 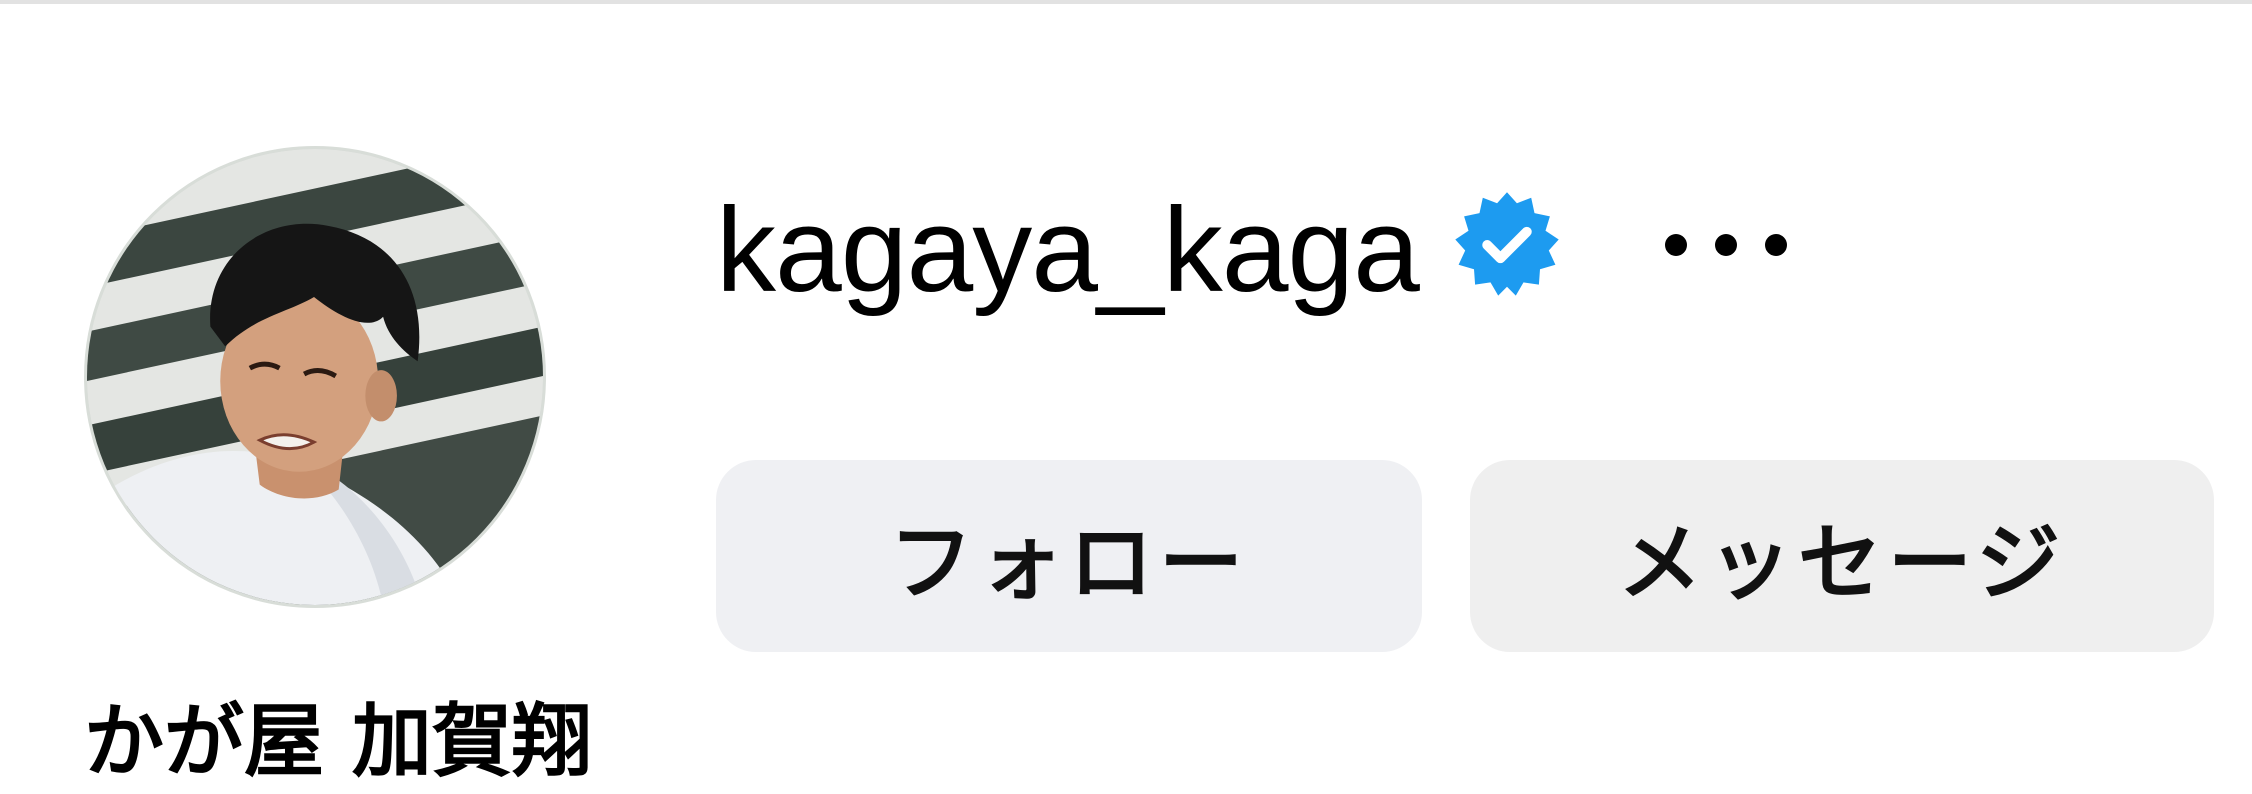 I want to click on avatar-image, so click(x=315, y=377).